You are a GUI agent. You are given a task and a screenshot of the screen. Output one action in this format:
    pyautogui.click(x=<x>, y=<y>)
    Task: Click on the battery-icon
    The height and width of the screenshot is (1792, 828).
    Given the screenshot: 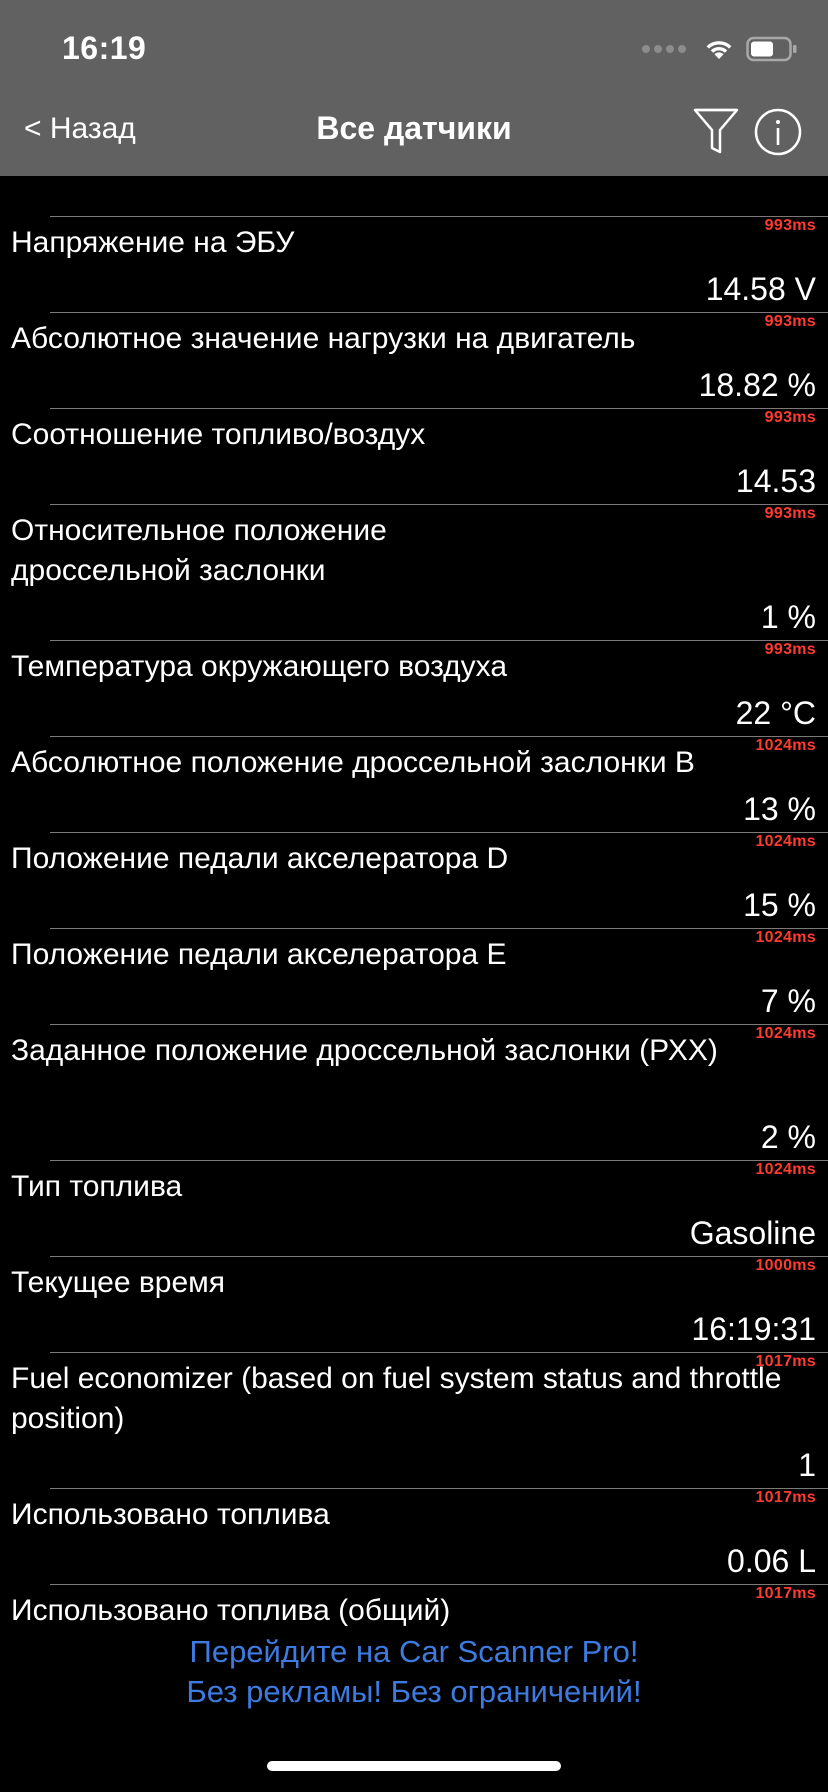 What is the action you would take?
    pyautogui.click(x=771, y=49)
    